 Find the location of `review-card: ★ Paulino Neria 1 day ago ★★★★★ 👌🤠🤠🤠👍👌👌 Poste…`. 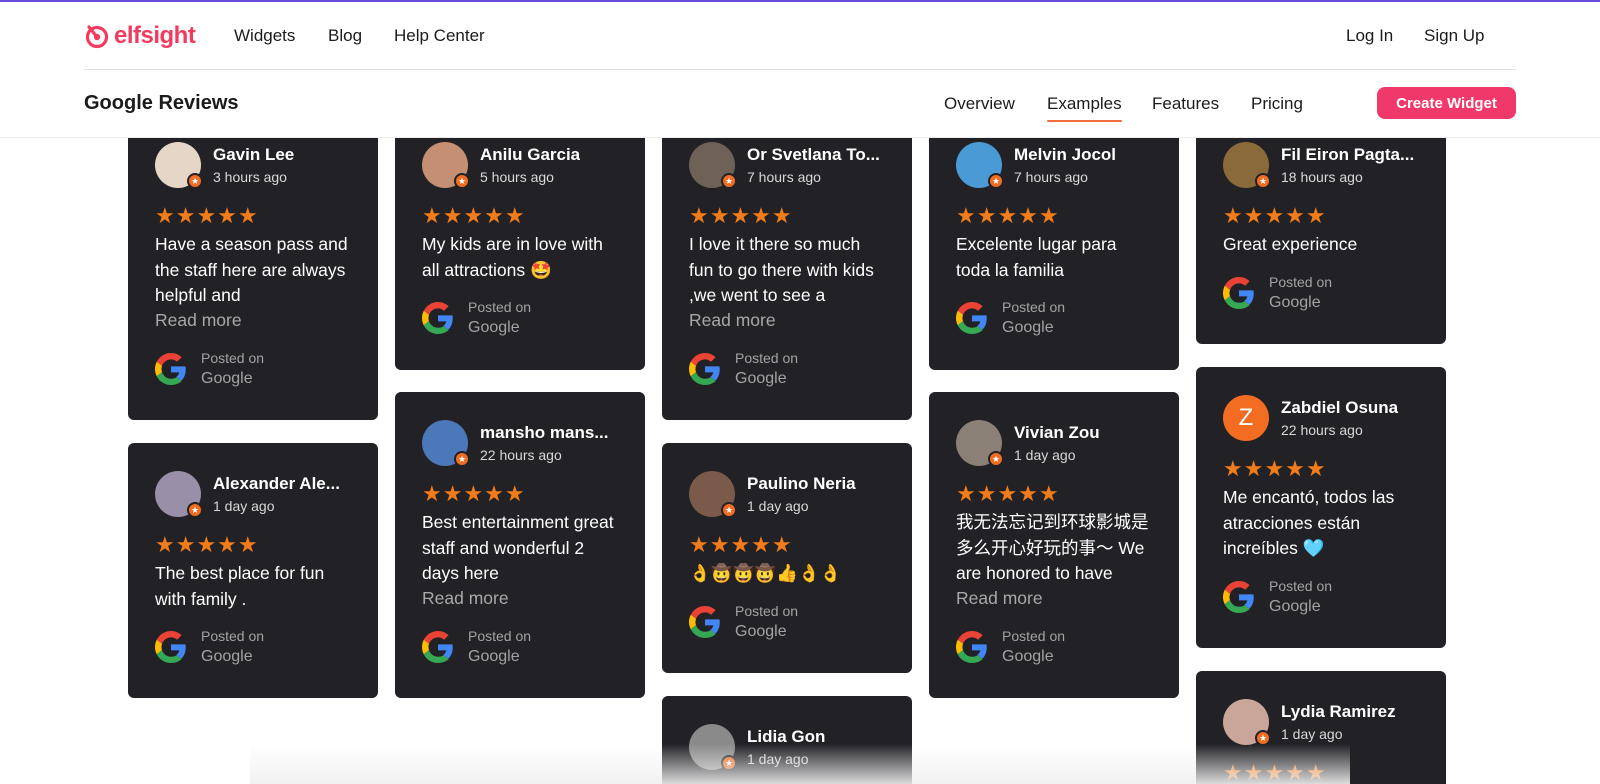

review-card: ★ Paulino Neria 1 day ago ★★★★★ 👌🤠🤠🤠👍👌👌 Poste… is located at coordinates (787, 558).